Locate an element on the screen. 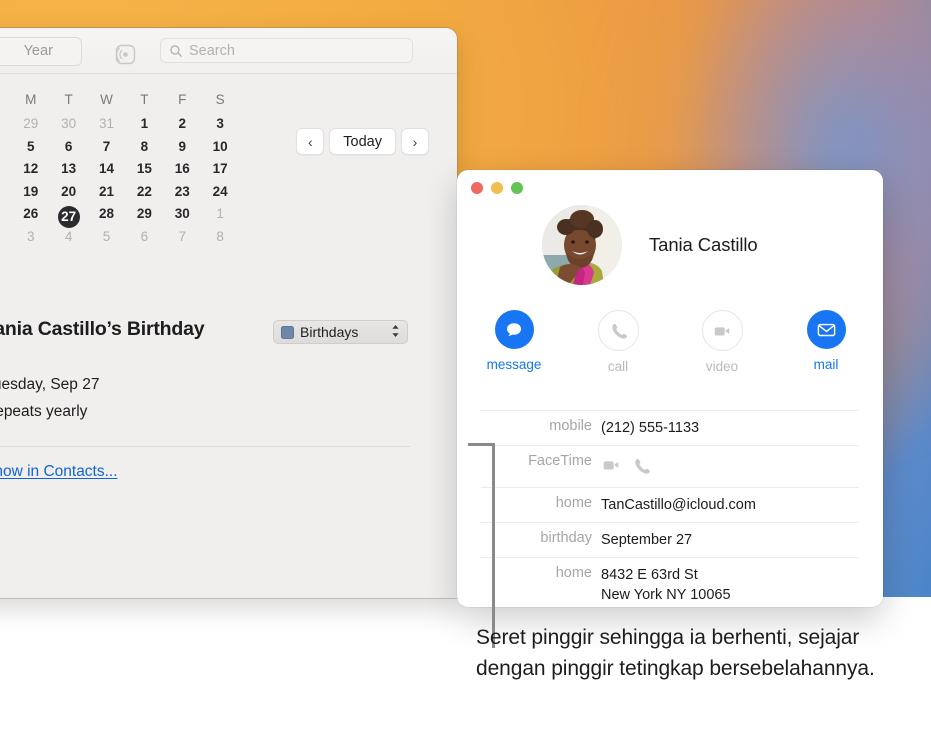  minimize-button is located at coordinates (497, 188).